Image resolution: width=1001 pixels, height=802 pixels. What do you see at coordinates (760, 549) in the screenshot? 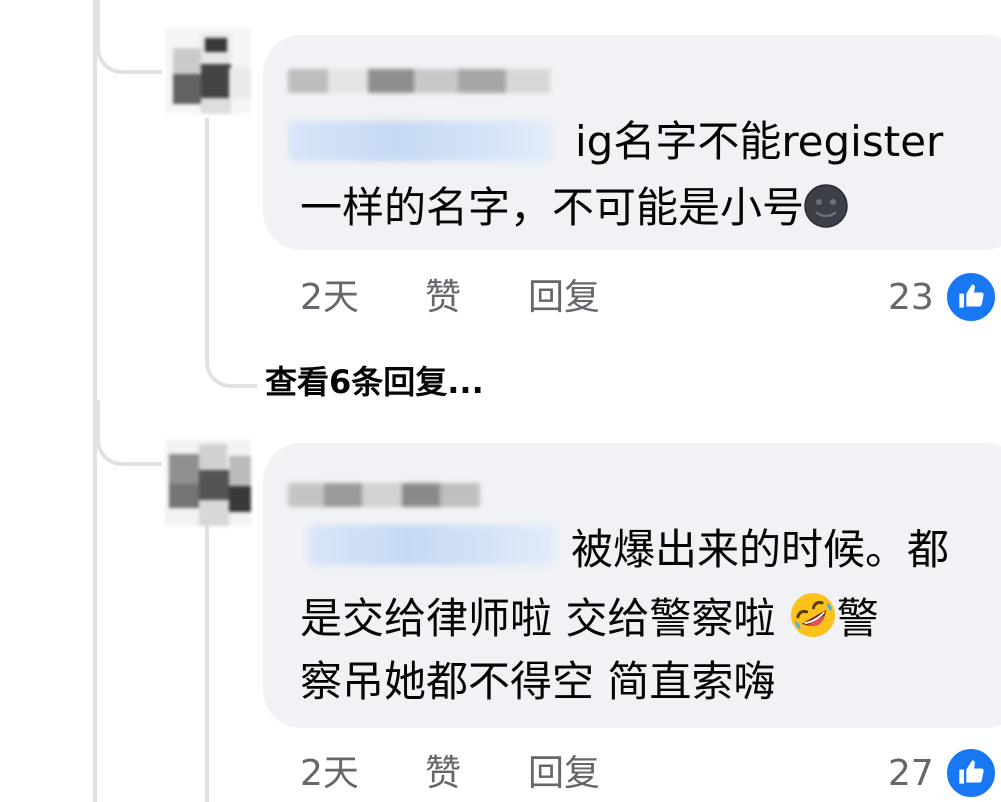
I see `comment-text-line-1: 被爆出来的时候。都` at bounding box center [760, 549].